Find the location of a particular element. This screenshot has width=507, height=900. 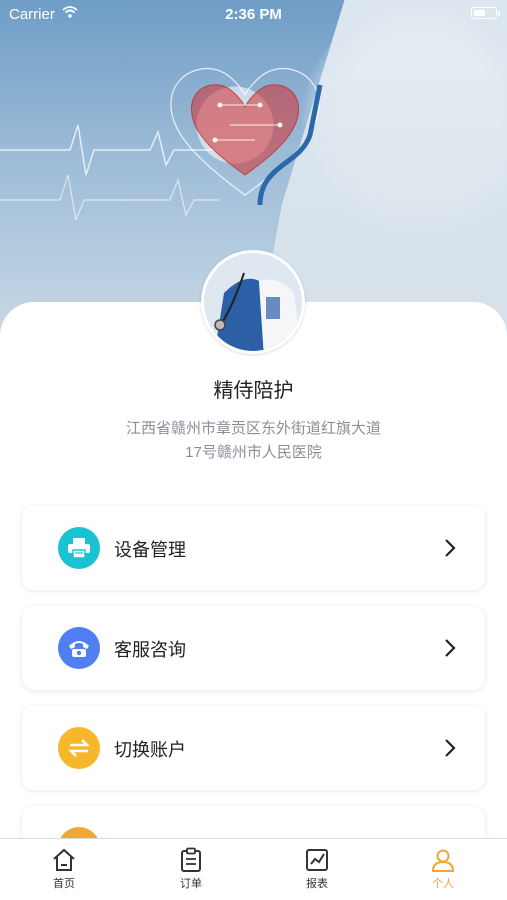

status-bar: Carrier 2:36 PM is located at coordinates (253, 14).